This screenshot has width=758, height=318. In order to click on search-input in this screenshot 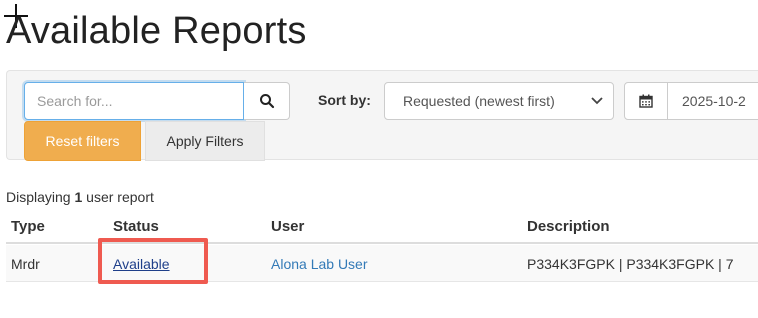, I will do `click(134, 101)`.